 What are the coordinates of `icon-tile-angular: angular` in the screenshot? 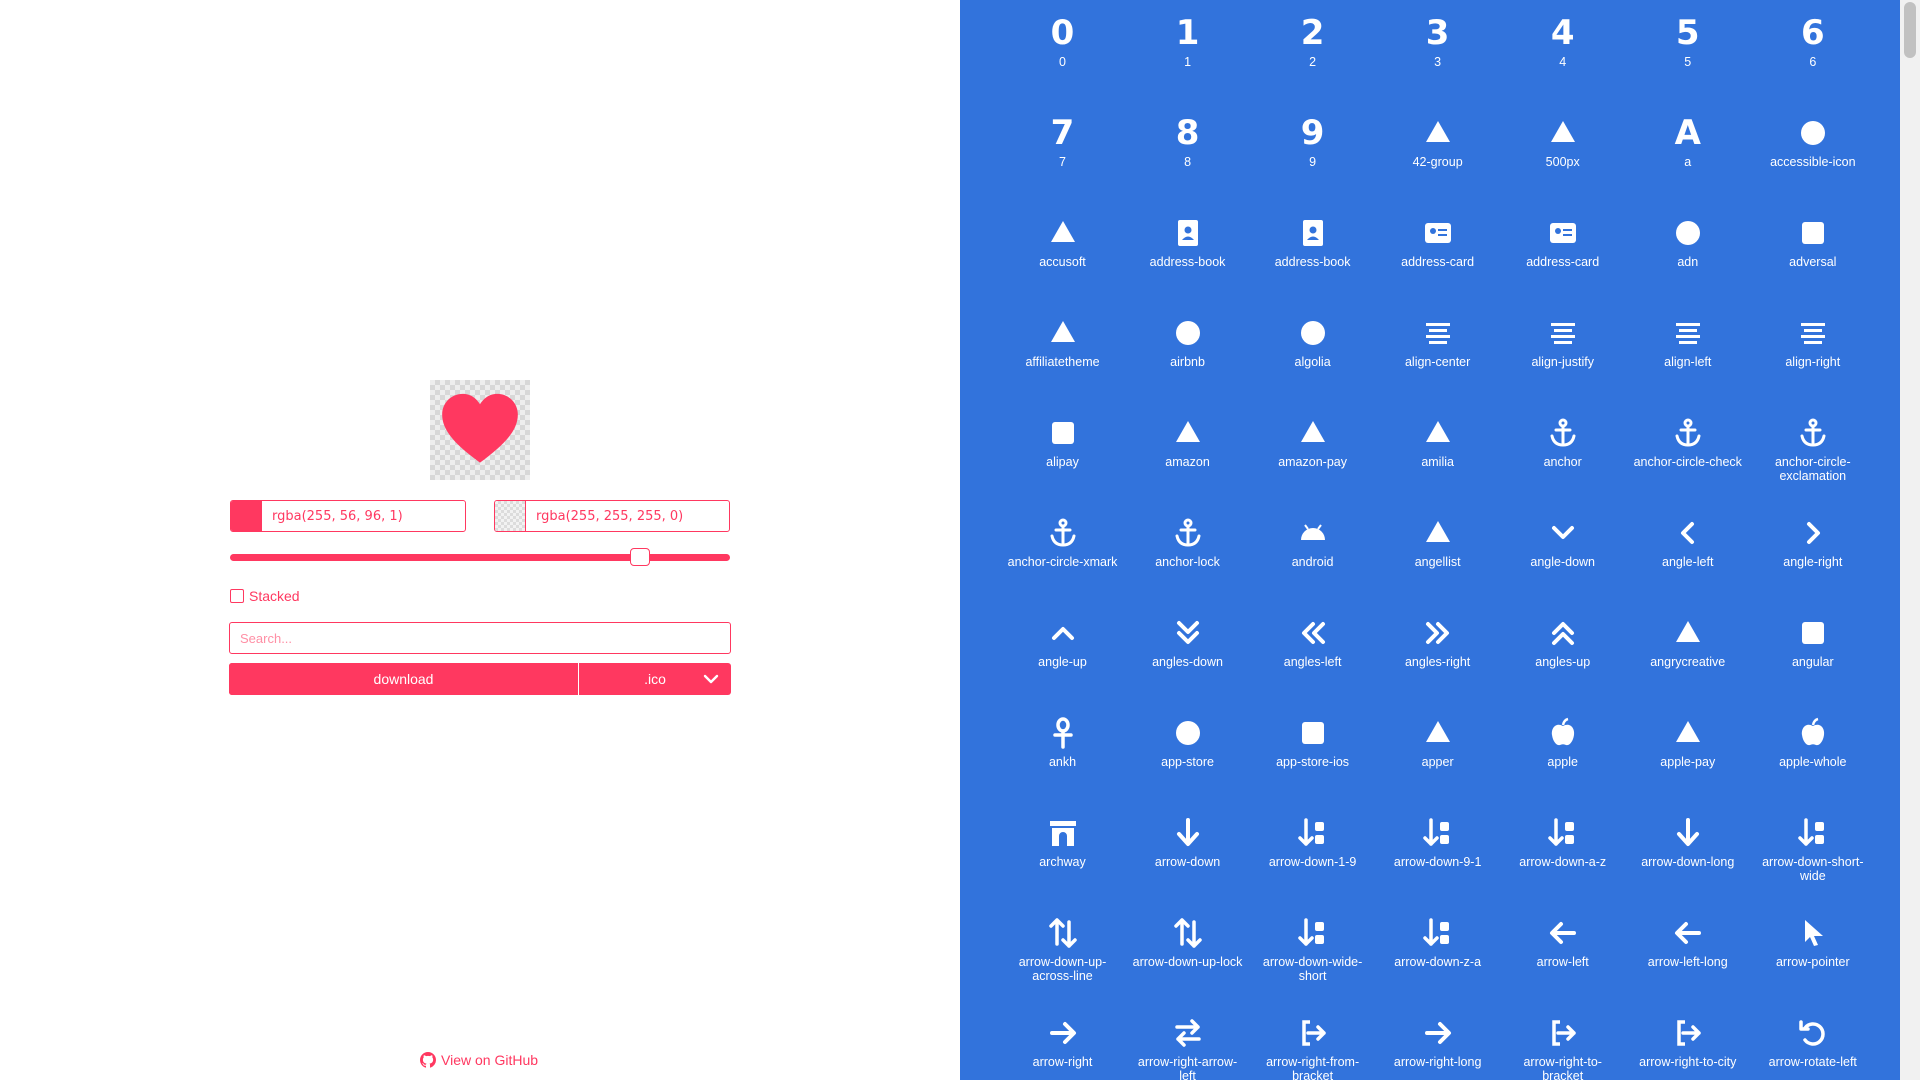 It's located at (1812, 640).